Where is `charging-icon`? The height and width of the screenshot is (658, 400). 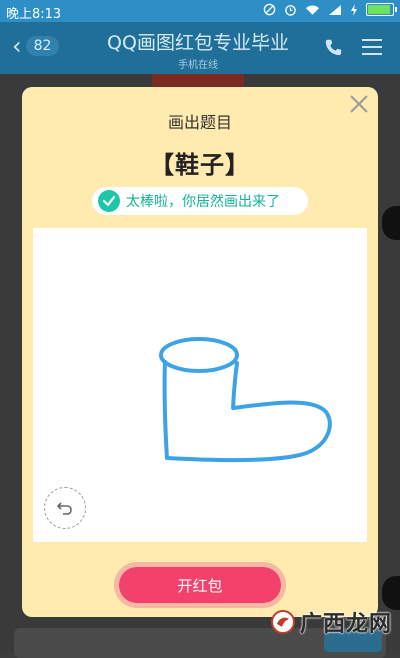
charging-icon is located at coordinates (354, 9).